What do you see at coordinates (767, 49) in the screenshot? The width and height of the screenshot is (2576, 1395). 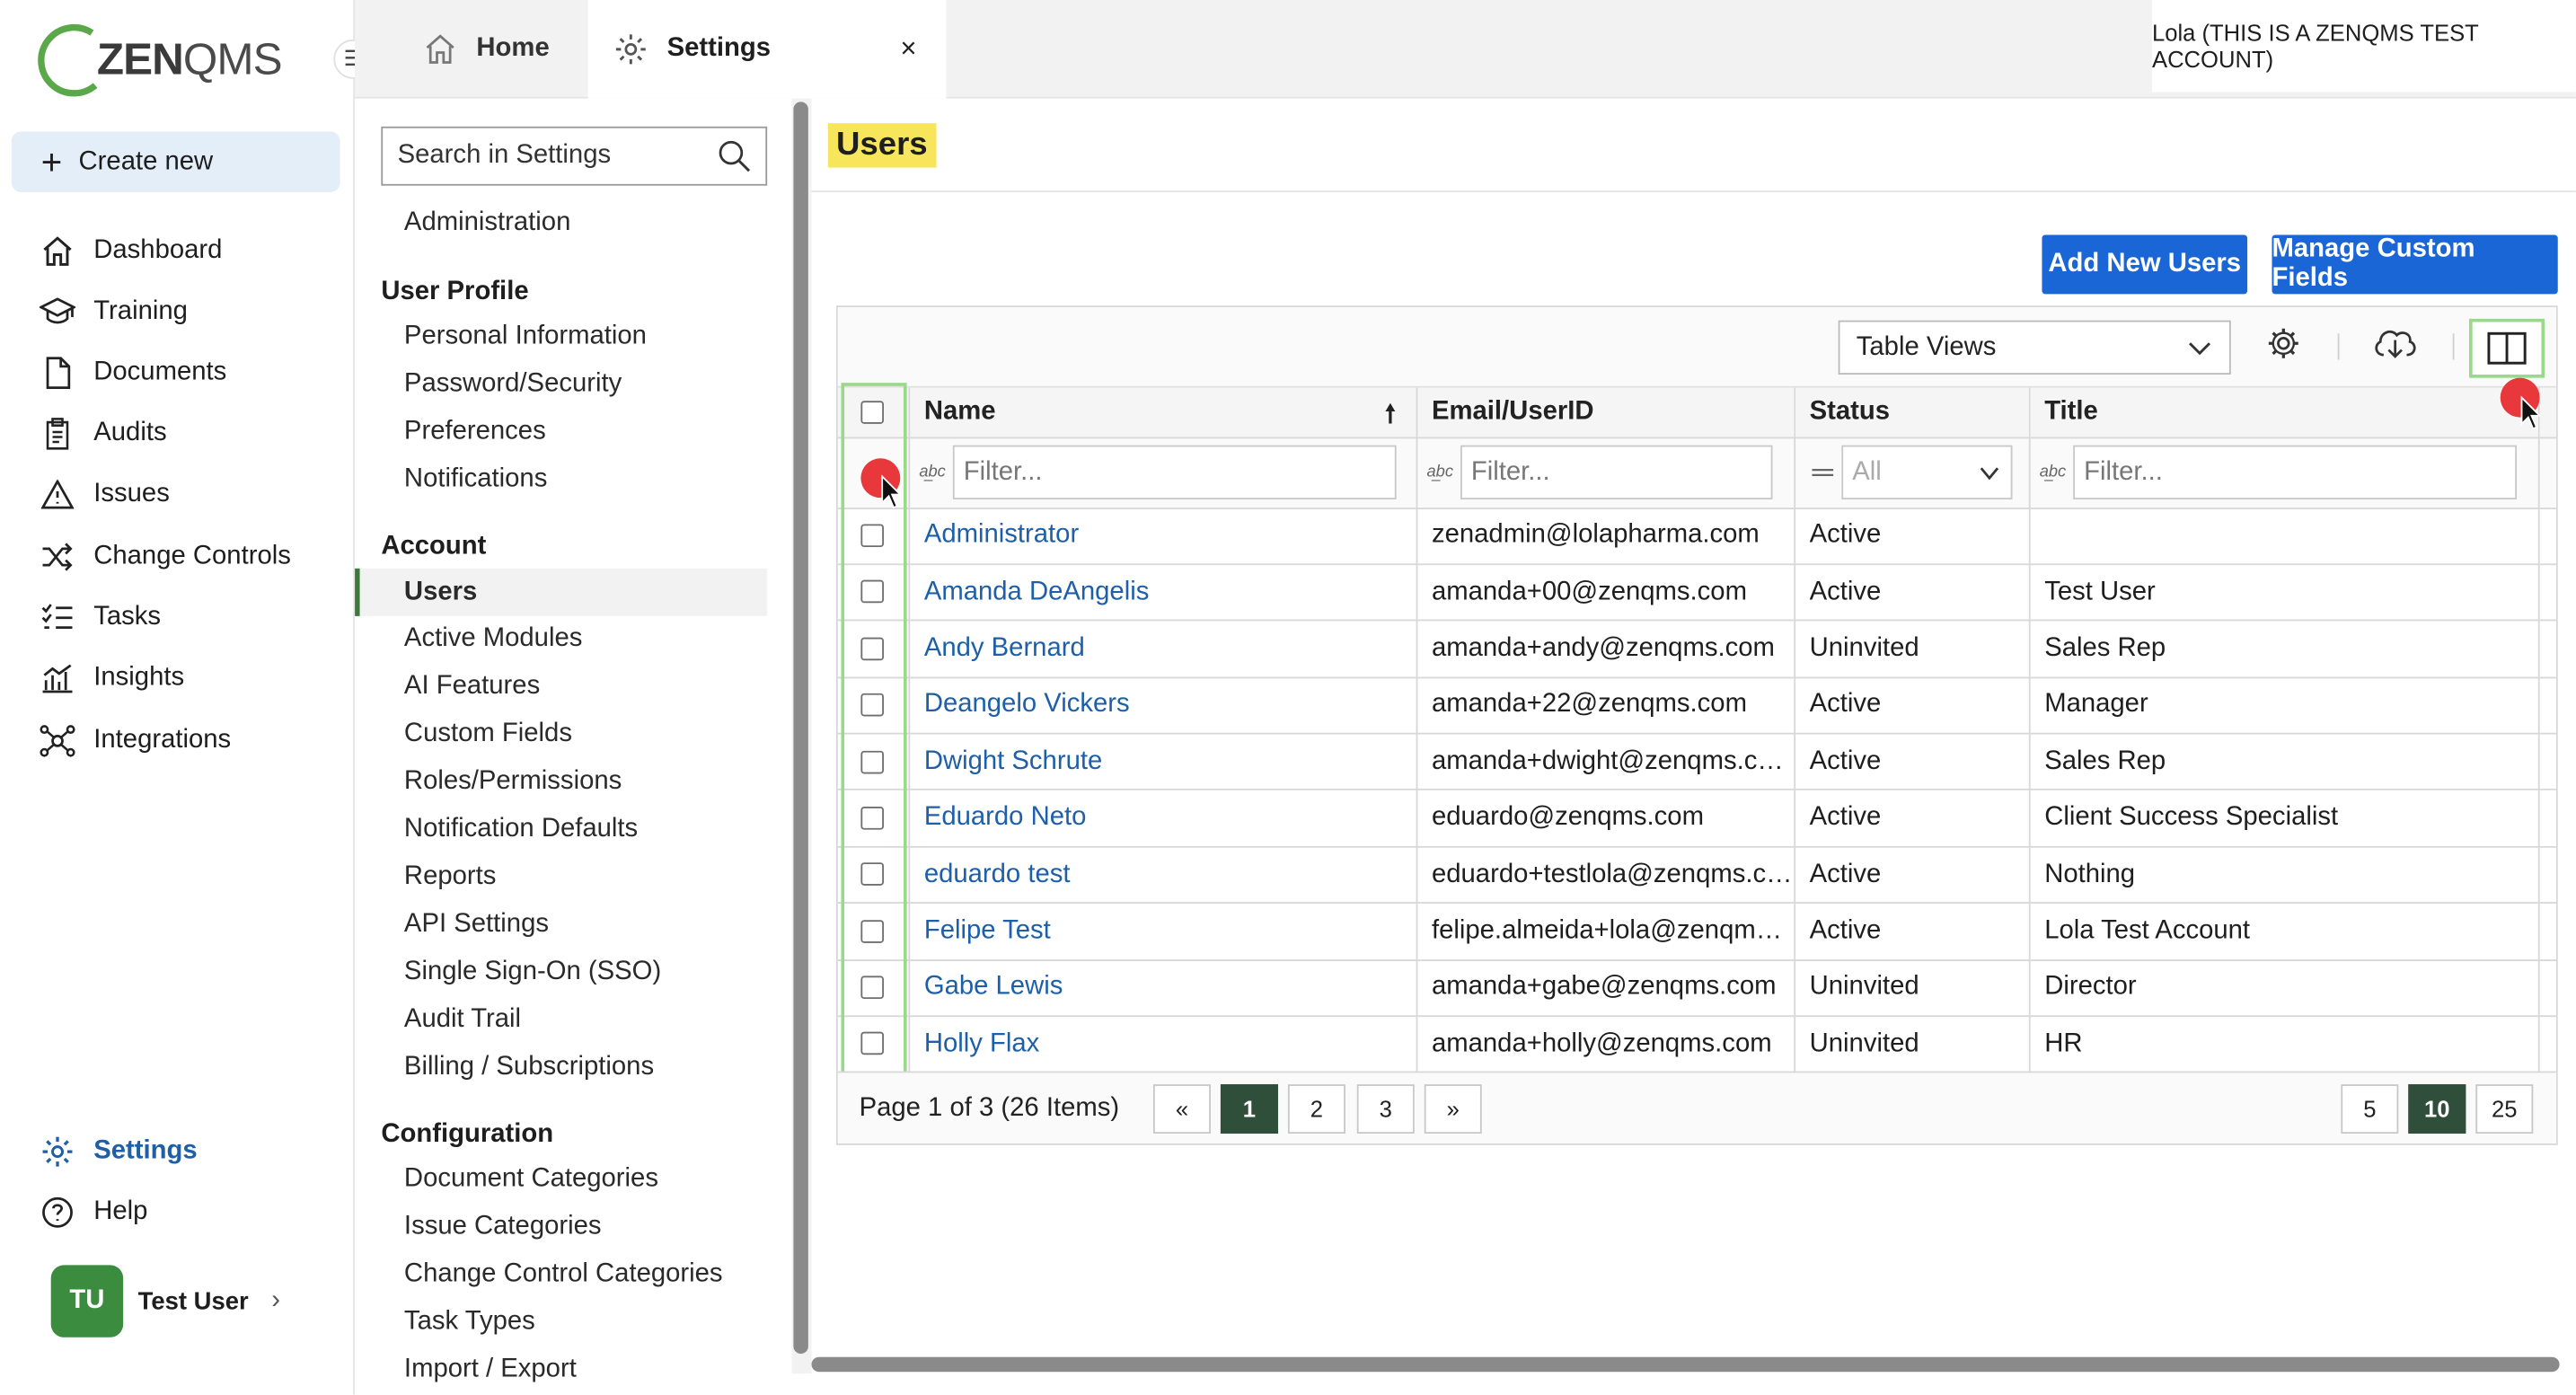 I see `tab-settings: Settings ×` at bounding box center [767, 49].